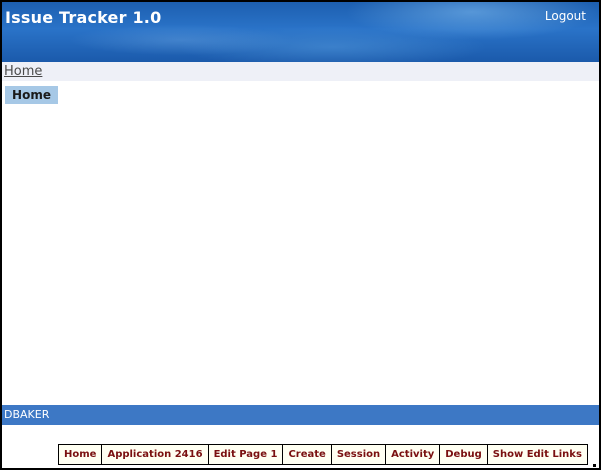 This screenshot has width=601, height=470. What do you see at coordinates (300, 415) in the screenshot?
I see `footer-bar: DBAKER` at bounding box center [300, 415].